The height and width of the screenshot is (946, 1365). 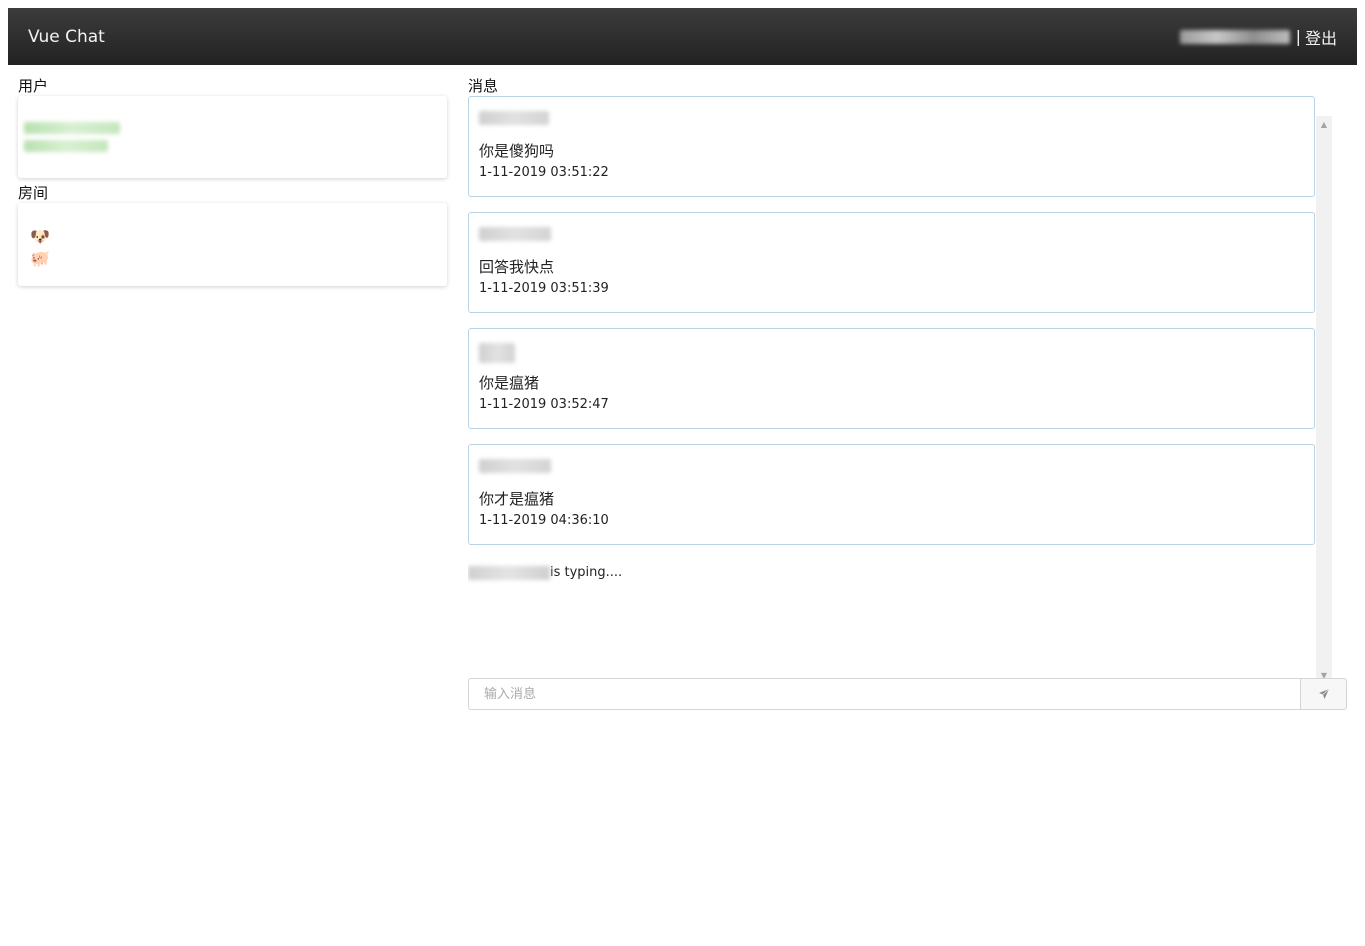 I want to click on message-composer, so click(x=907, y=694).